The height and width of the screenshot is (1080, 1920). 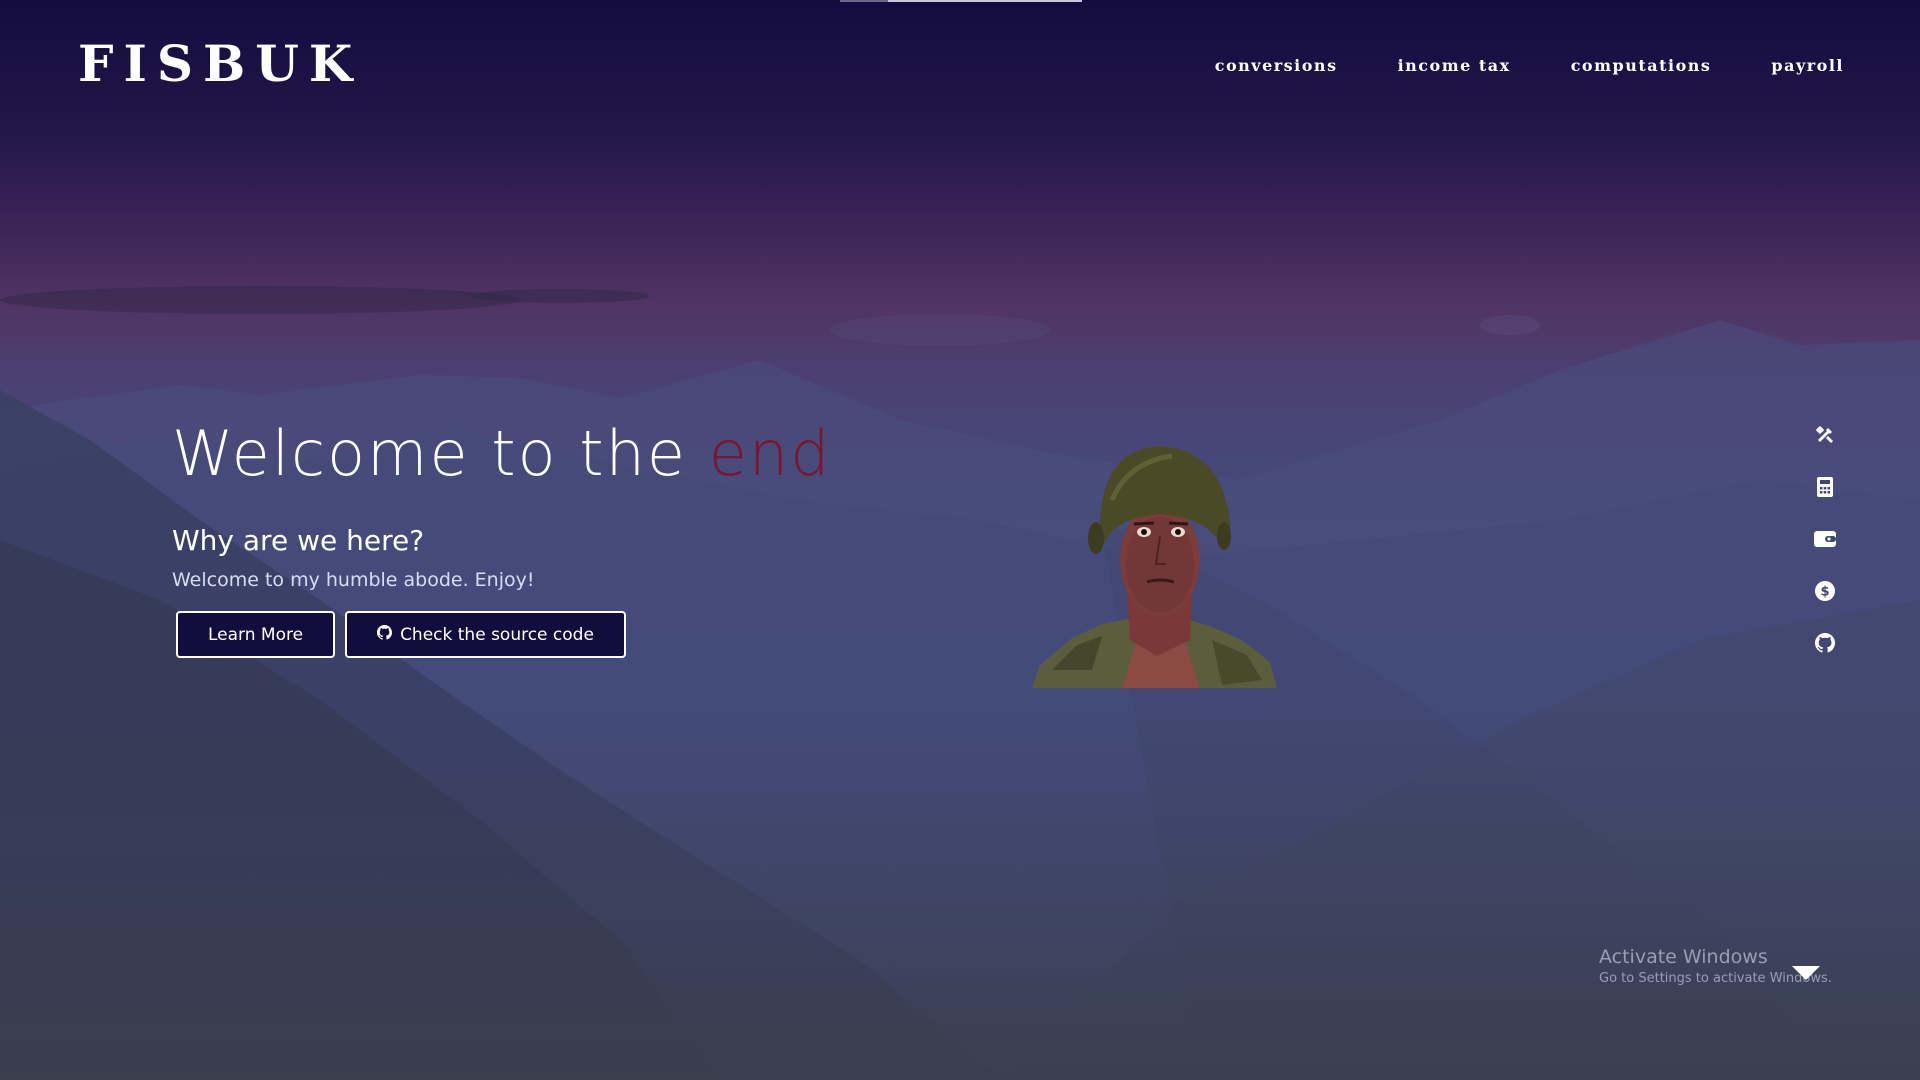 I want to click on brand-logo: FISBUK, so click(x=220, y=63).